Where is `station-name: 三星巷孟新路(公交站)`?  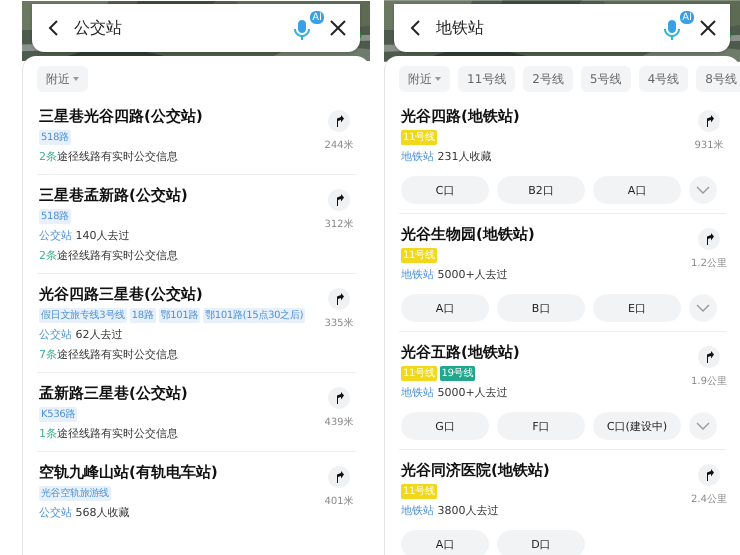
station-name: 三星巷孟新路(公交站) is located at coordinates (180, 195).